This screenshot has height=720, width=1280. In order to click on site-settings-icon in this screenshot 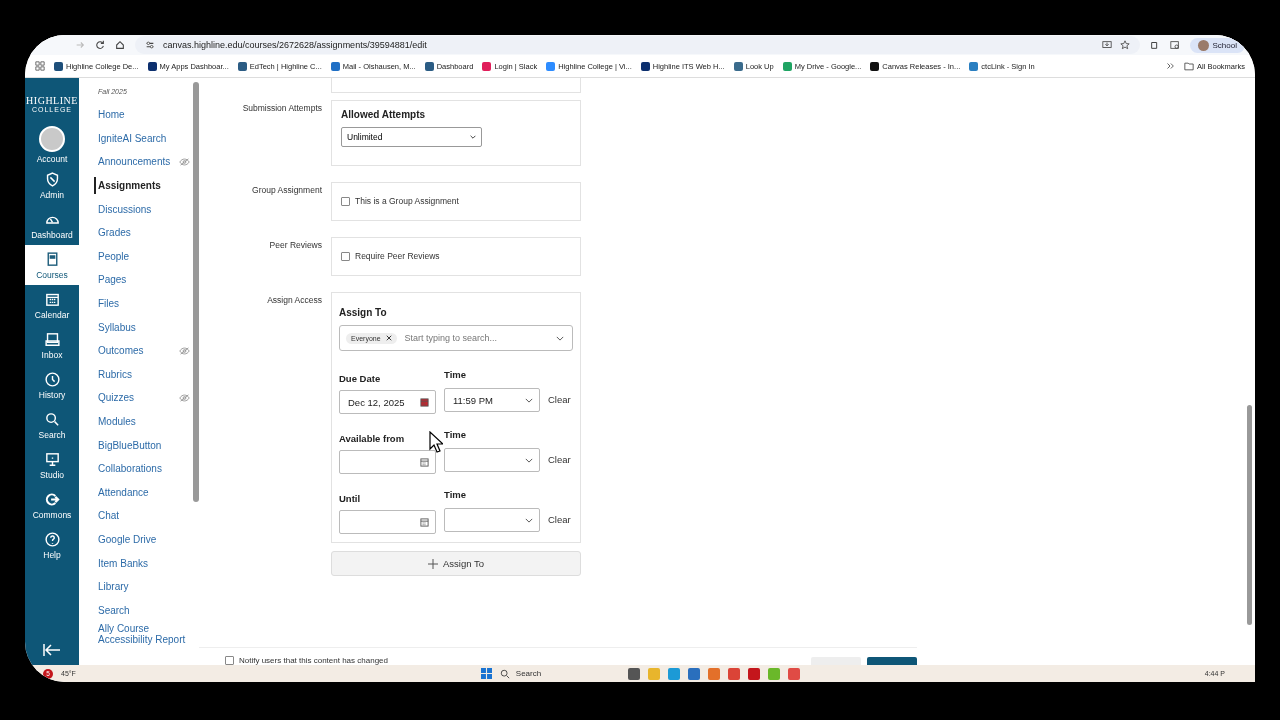, I will do `click(150, 45)`.